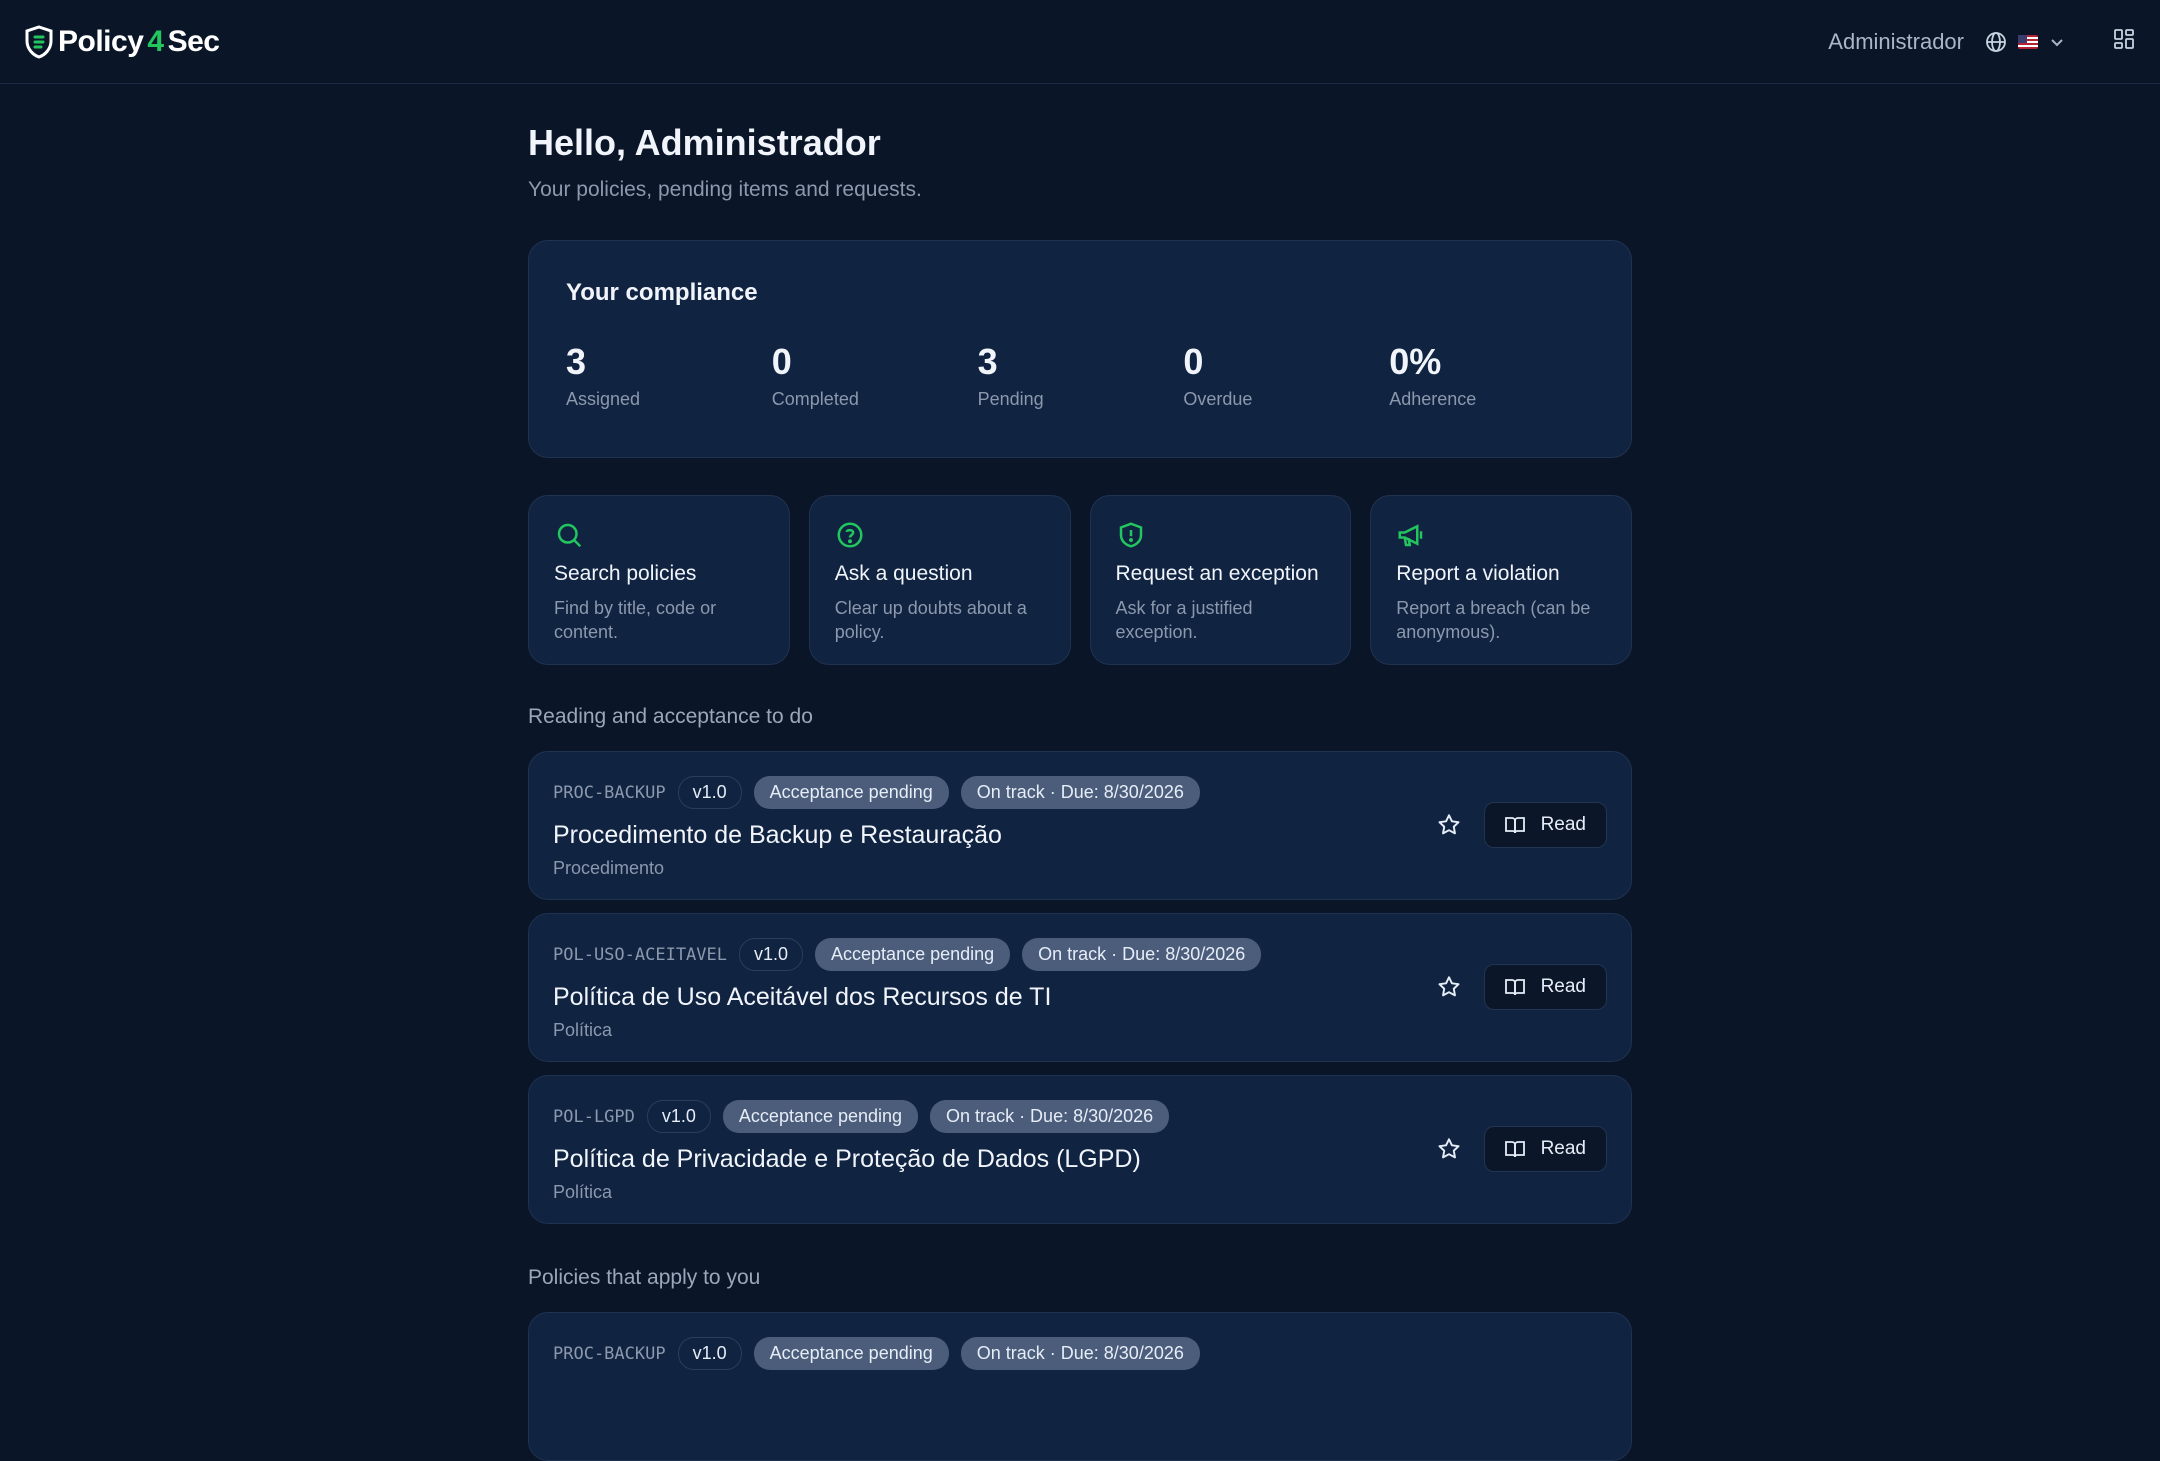  What do you see at coordinates (569, 535) in the screenshot?
I see `search-icon` at bounding box center [569, 535].